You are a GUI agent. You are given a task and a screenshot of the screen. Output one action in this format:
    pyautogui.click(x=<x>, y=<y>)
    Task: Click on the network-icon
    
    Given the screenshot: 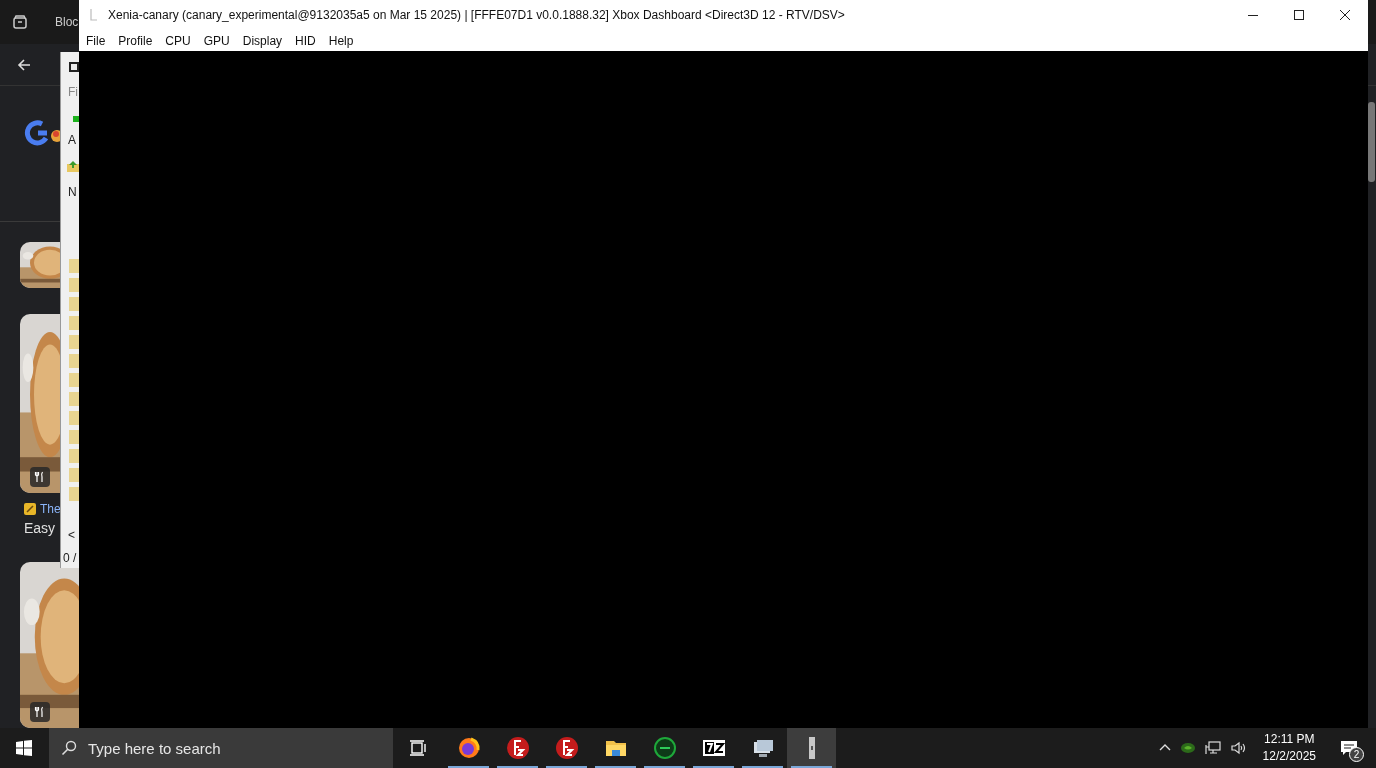 What is the action you would take?
    pyautogui.click(x=1212, y=748)
    